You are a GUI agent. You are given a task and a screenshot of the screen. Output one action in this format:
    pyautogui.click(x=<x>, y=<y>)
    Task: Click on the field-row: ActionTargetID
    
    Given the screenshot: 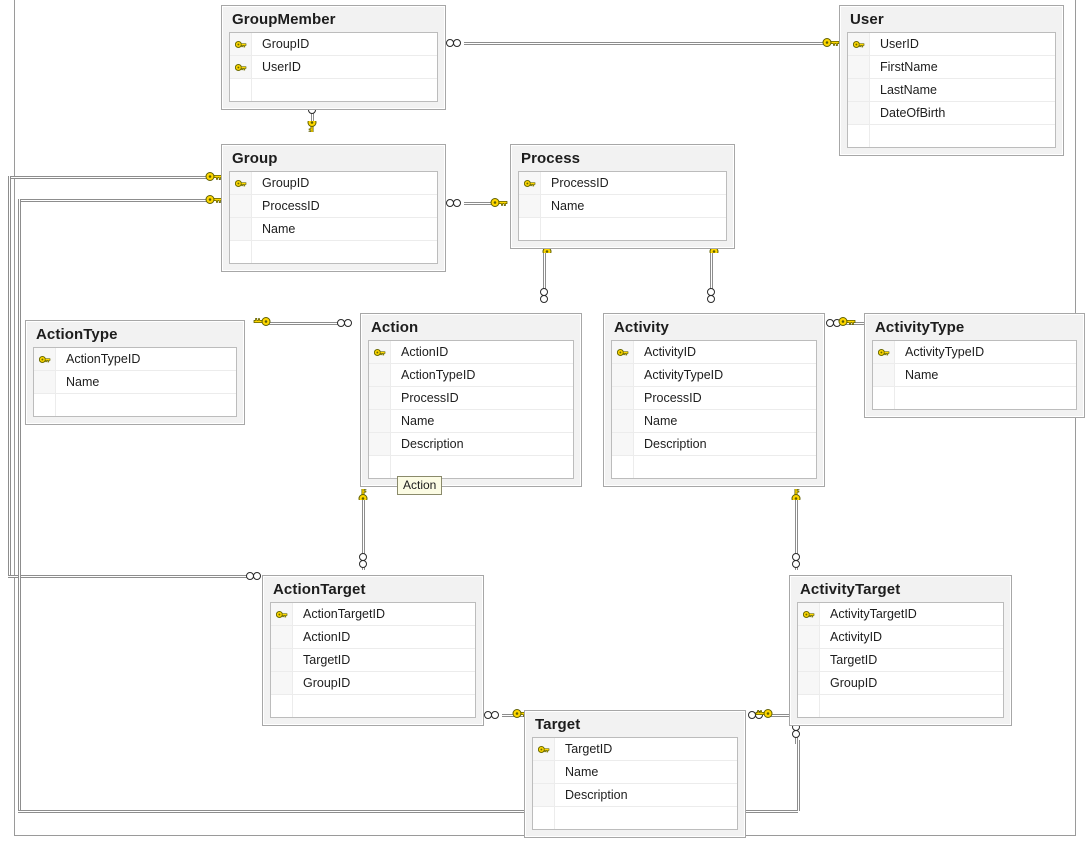 What is the action you would take?
    pyautogui.click(x=373, y=614)
    